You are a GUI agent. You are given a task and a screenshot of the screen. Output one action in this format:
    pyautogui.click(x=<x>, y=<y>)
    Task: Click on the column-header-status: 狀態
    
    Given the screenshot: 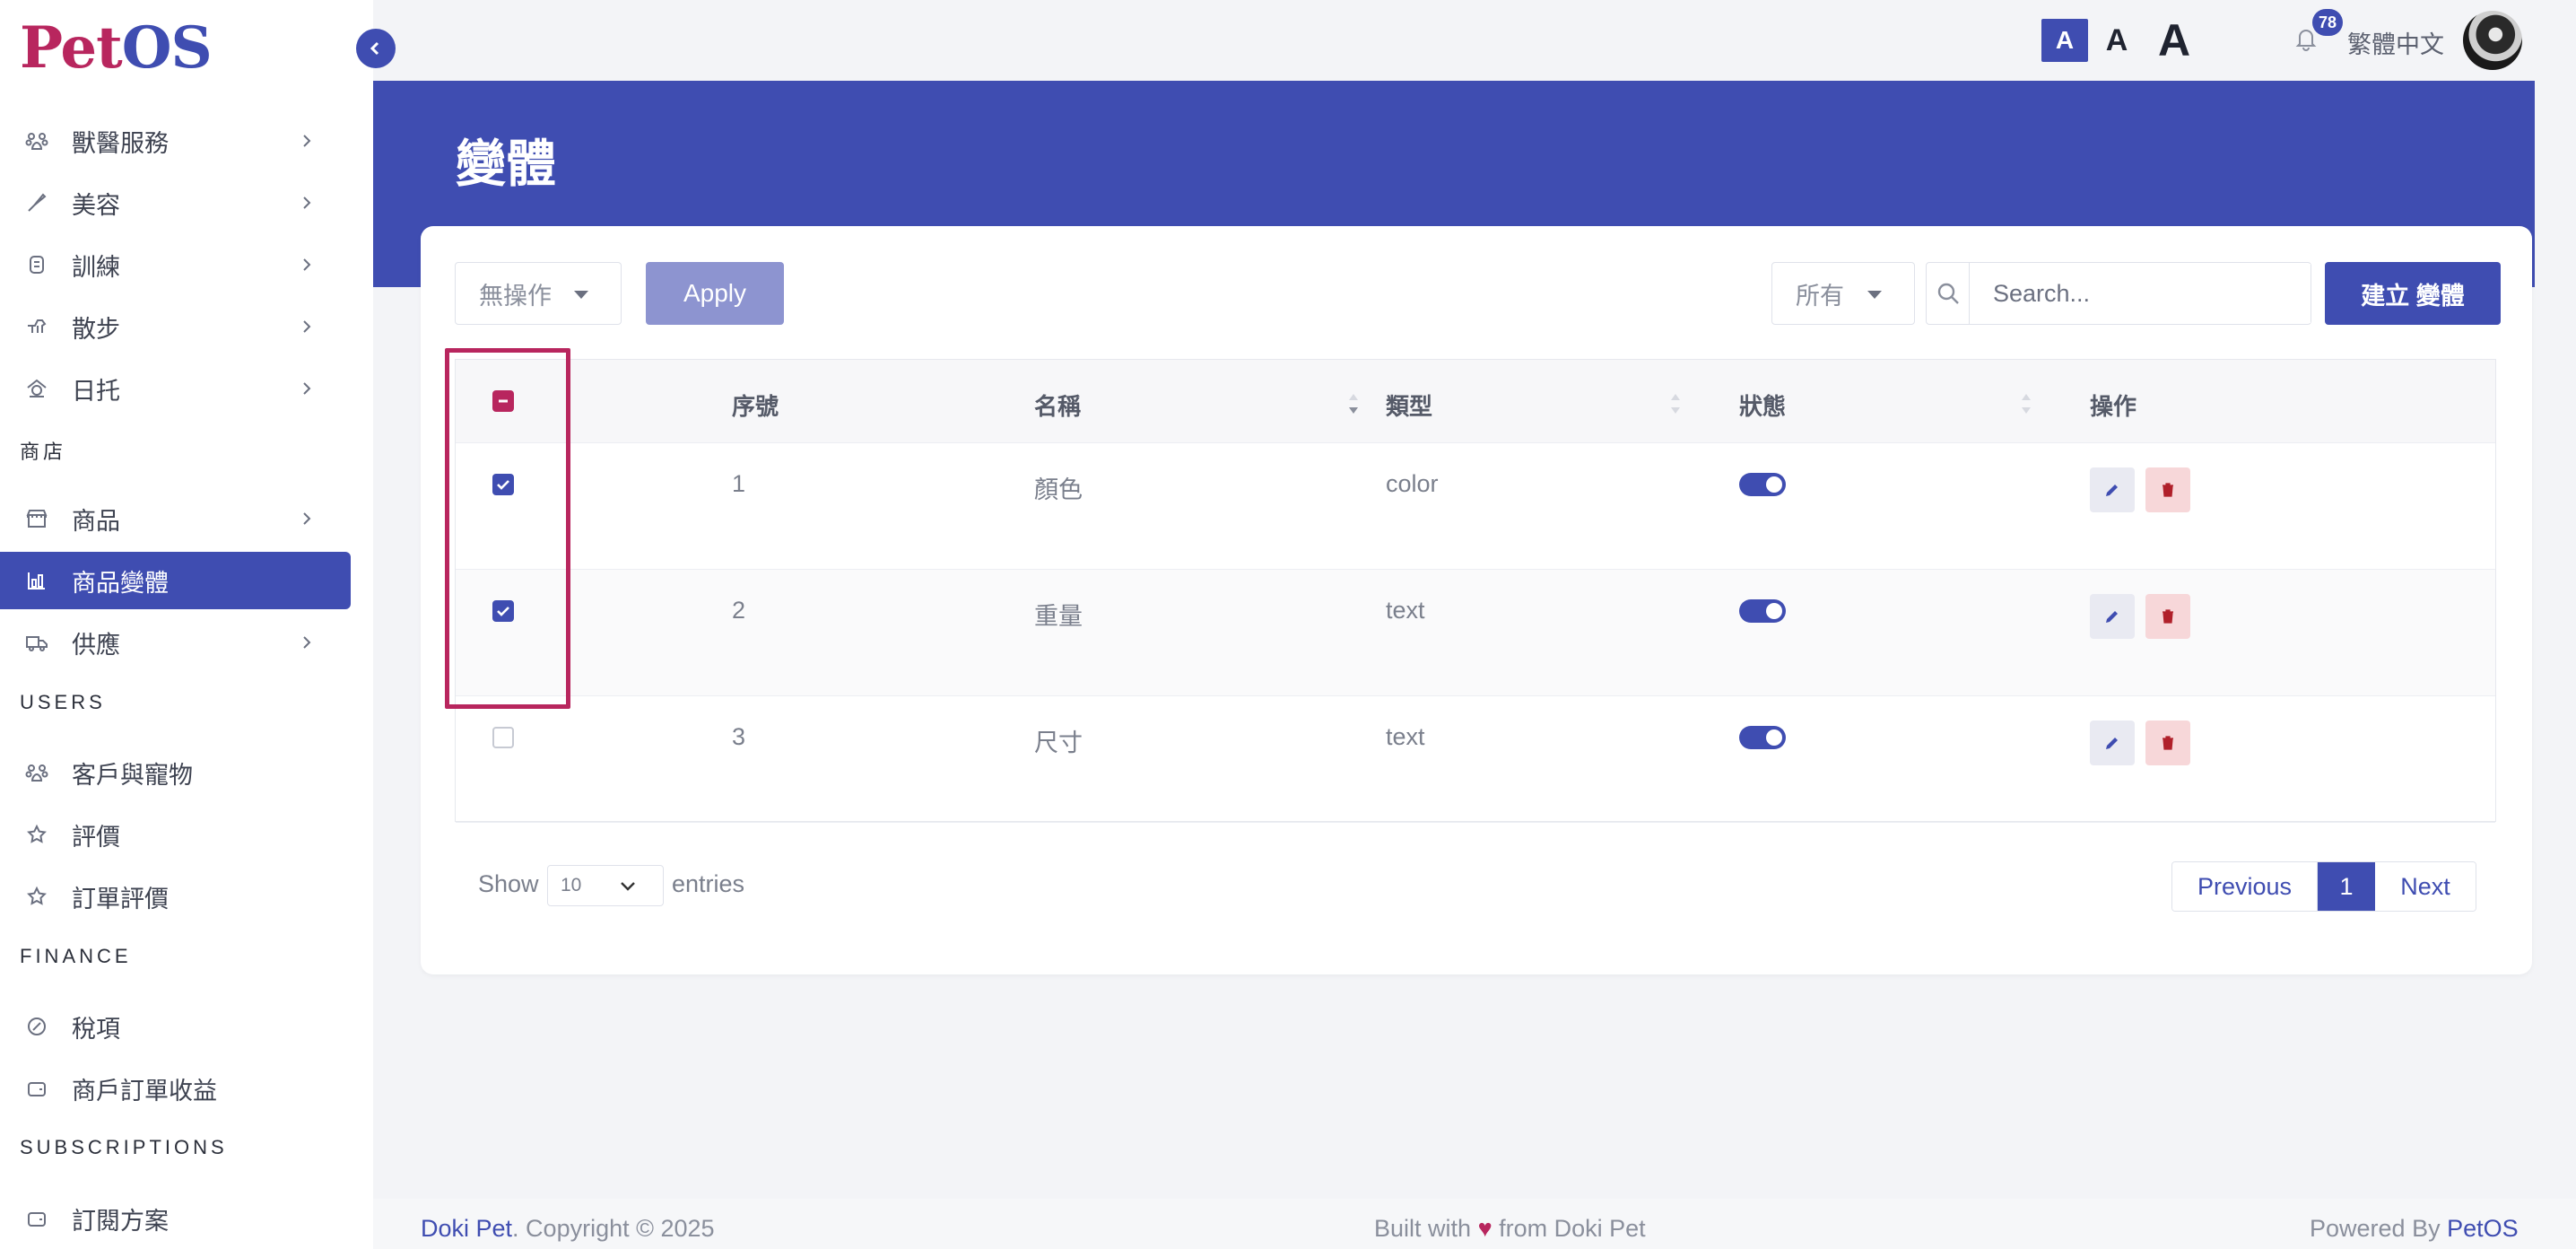 What is the action you would take?
    pyautogui.click(x=1762, y=405)
    